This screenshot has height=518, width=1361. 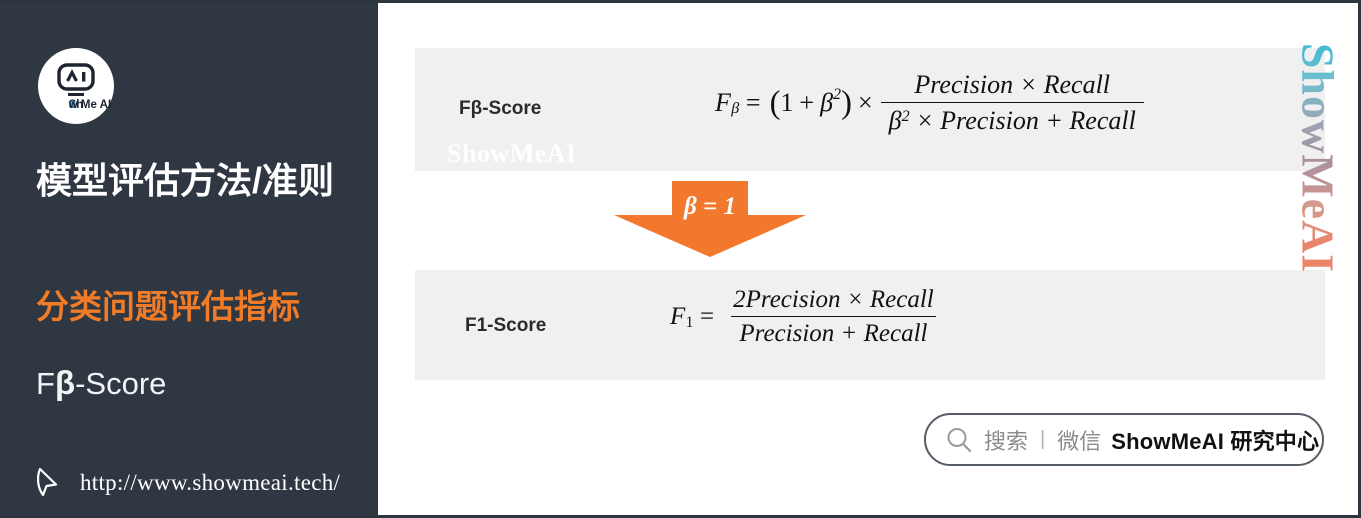 What do you see at coordinates (865, 102) in the screenshot?
I see `fbeta-times: ×` at bounding box center [865, 102].